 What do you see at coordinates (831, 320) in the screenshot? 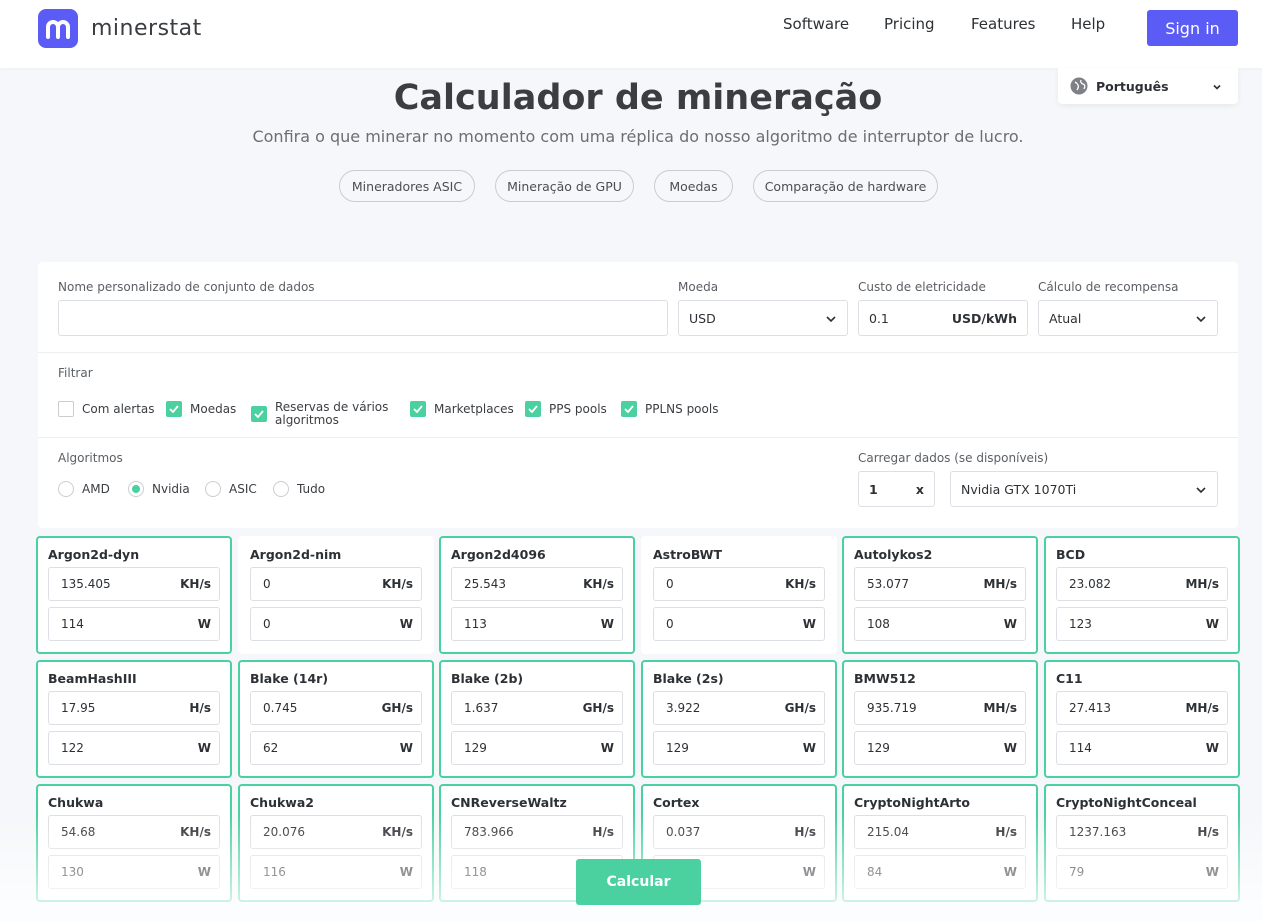
I see `chevron-down-icon` at bounding box center [831, 320].